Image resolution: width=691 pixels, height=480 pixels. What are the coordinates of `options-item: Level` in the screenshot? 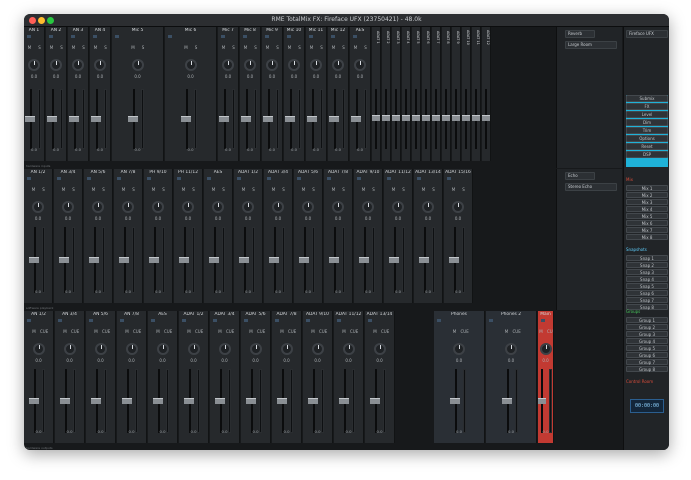 It's located at (647, 114).